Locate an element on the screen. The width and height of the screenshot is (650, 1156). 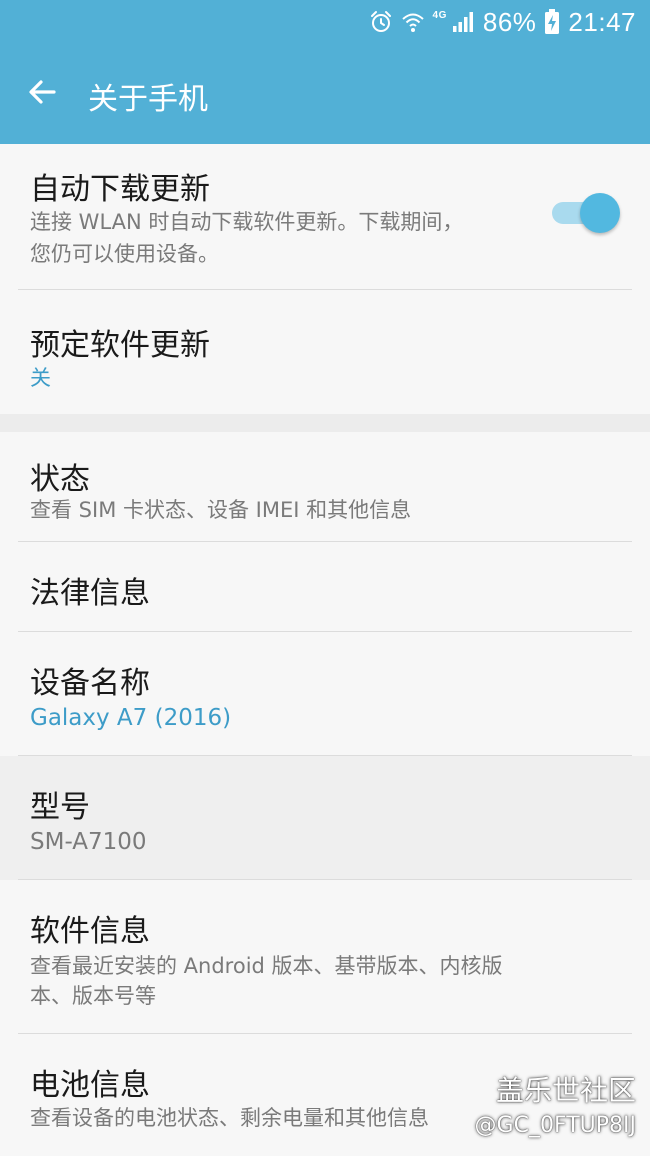
battery-percent: 86% is located at coordinates (509, 21).